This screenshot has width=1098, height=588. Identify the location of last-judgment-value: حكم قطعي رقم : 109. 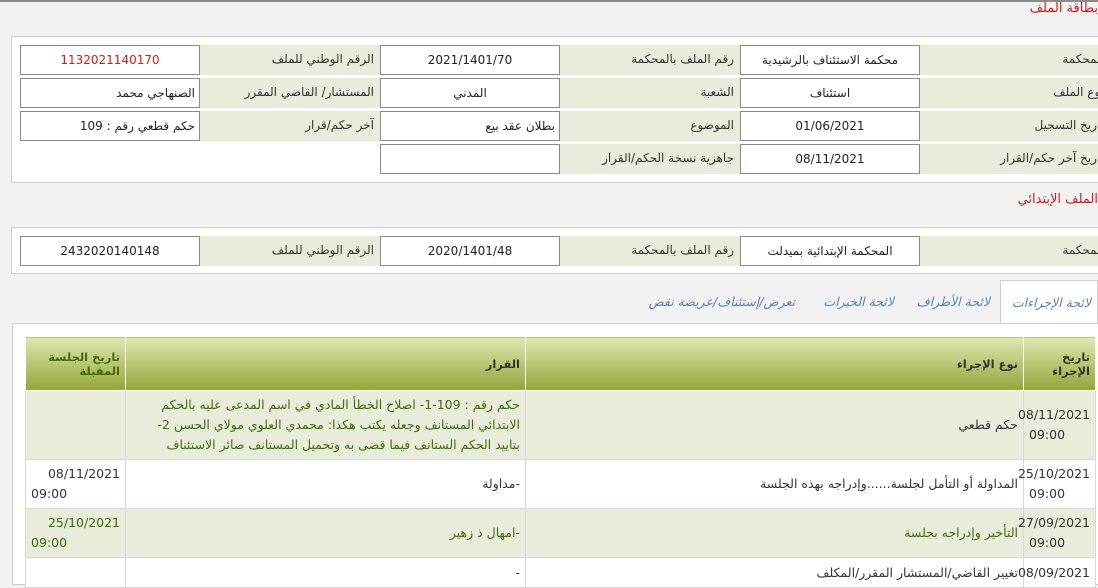
(110, 126).